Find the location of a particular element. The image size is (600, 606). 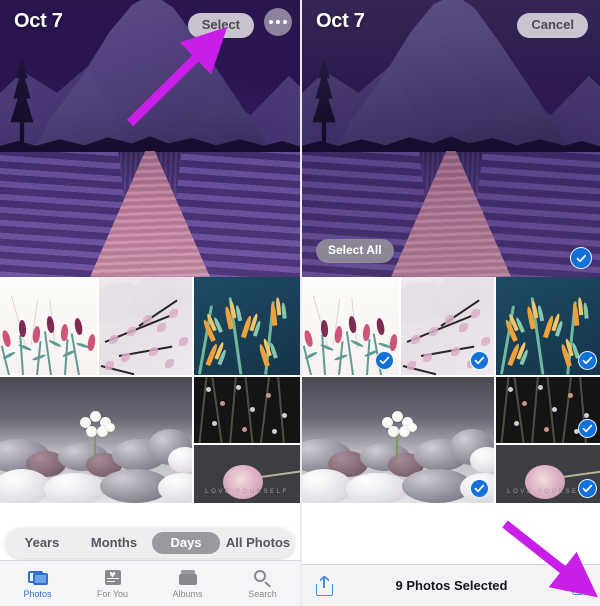

dark-botanical-art is located at coordinates (247, 410).